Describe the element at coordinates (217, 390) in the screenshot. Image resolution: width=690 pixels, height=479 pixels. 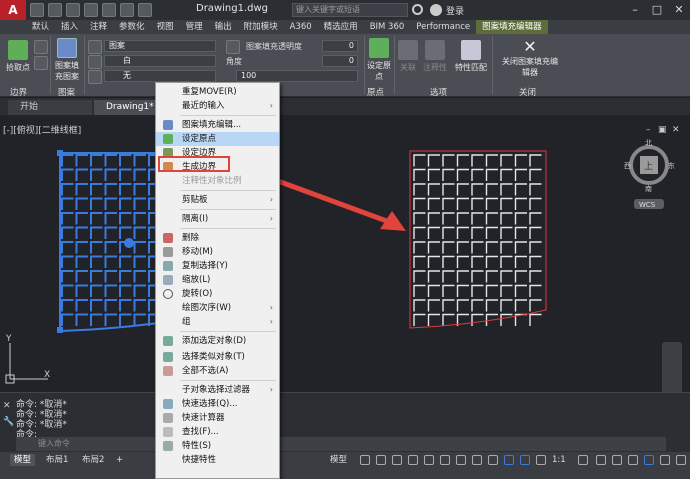
I see `menu-item-subobject-filter: 子对象选择过滤器 ›` at that location.